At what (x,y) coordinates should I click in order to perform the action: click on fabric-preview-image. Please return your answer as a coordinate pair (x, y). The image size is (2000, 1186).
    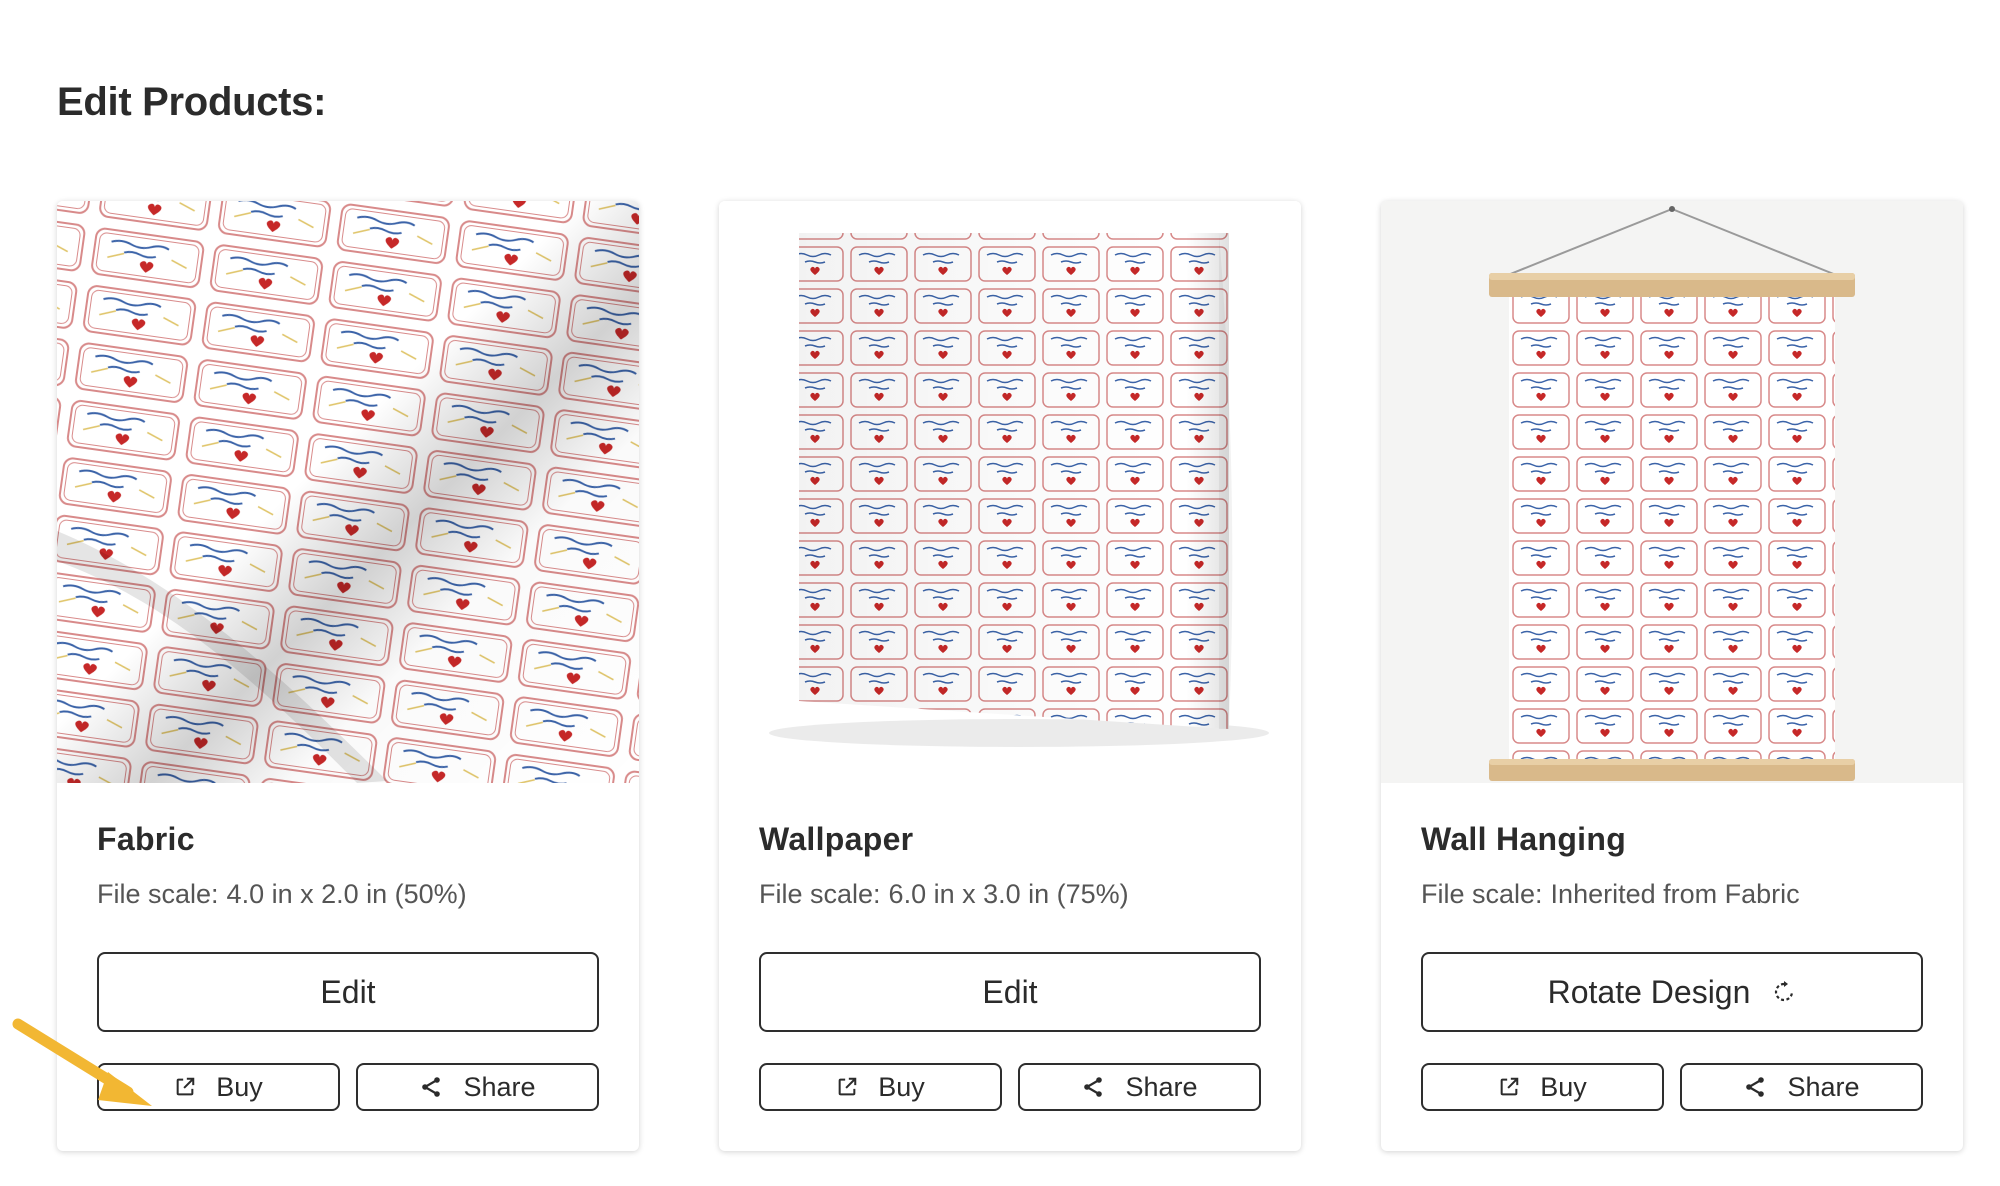
    Looking at the image, I should click on (348, 492).